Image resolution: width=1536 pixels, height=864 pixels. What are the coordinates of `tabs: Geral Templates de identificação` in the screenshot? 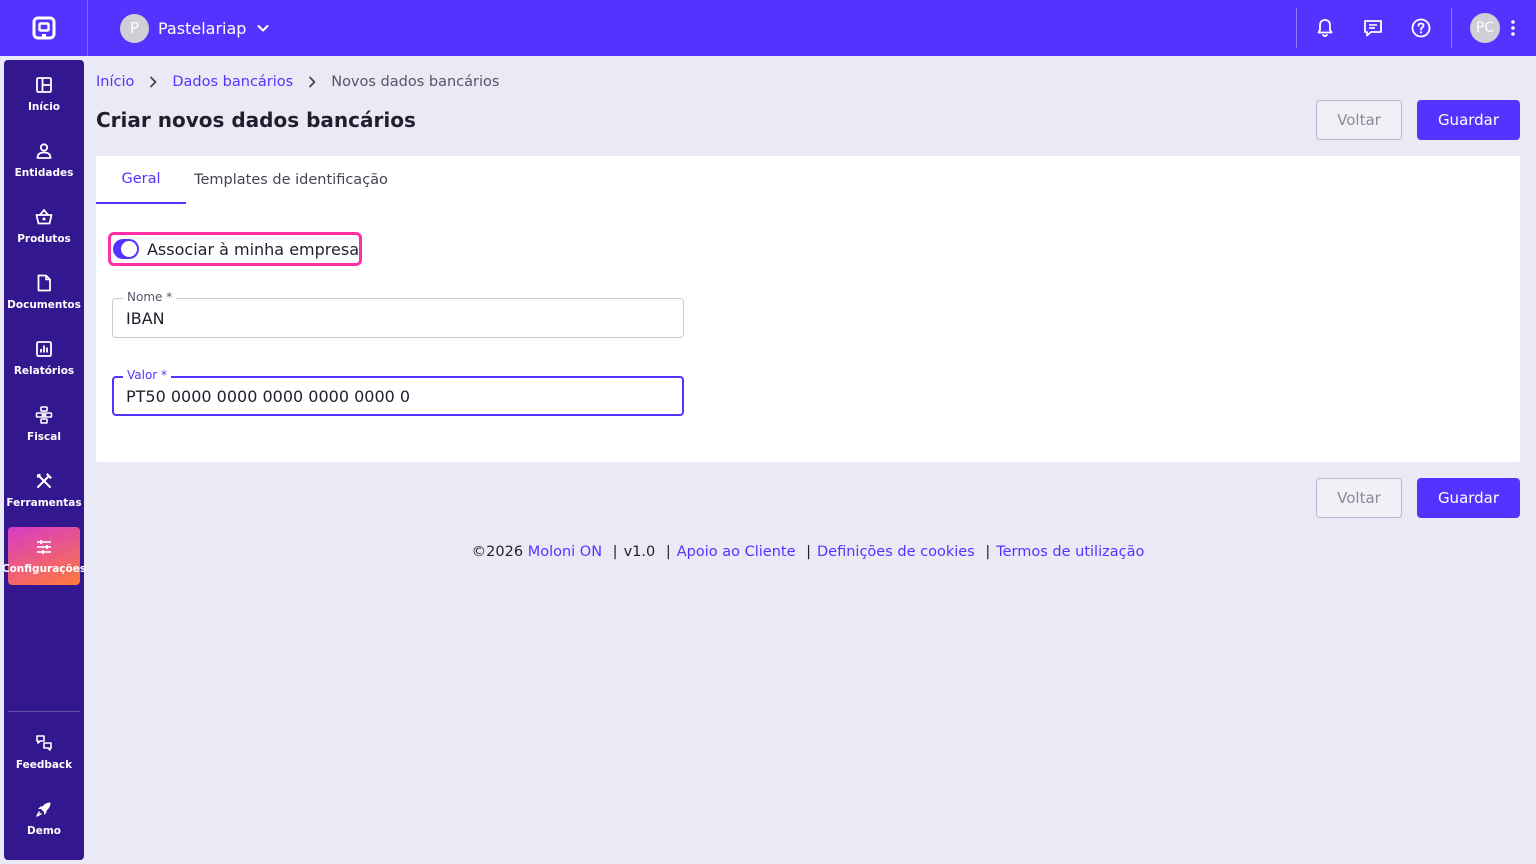 It's located at (246, 180).